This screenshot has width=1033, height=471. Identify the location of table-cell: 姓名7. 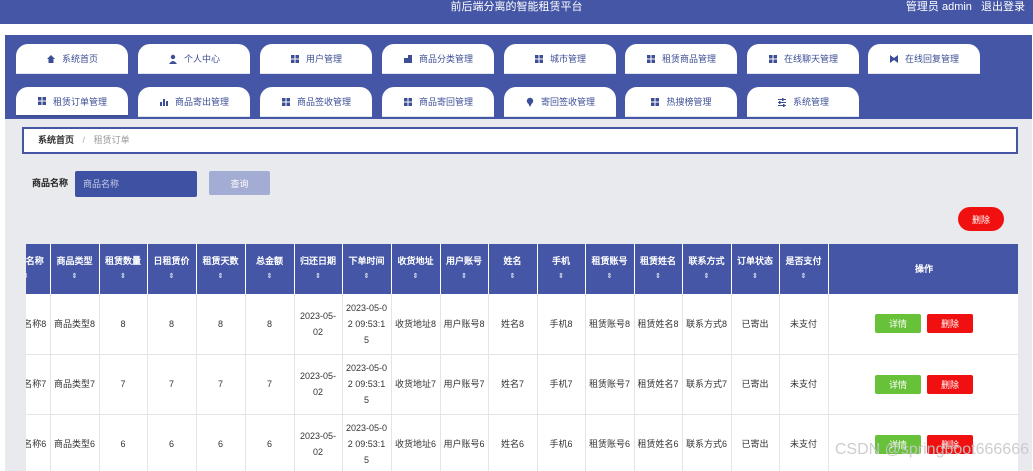
(513, 384).